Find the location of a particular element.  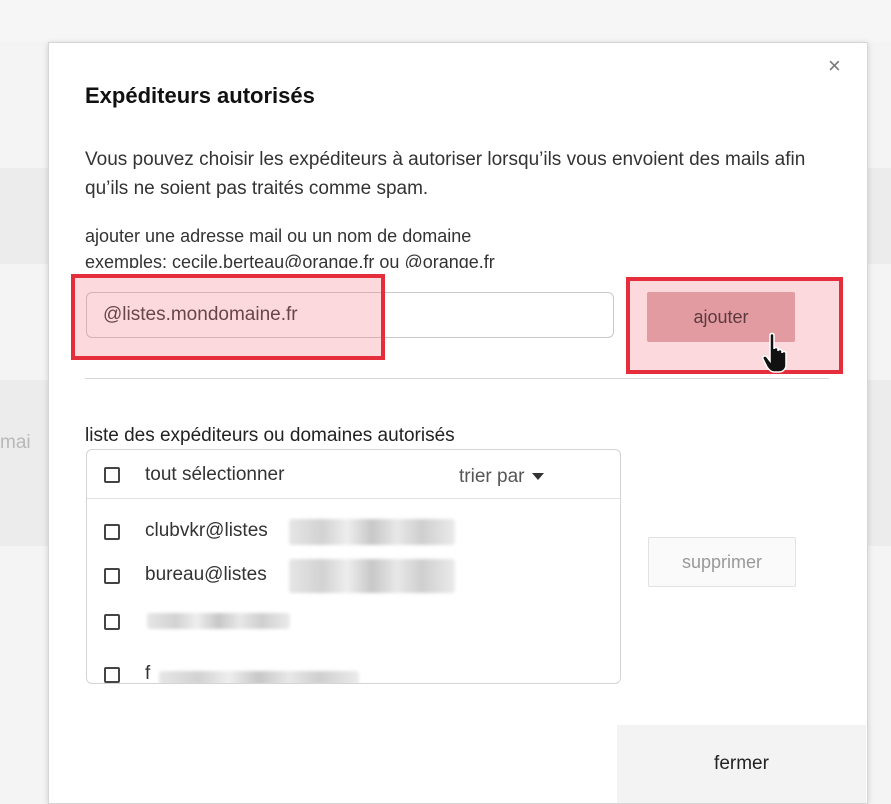

sender-address-input is located at coordinates (350, 315).